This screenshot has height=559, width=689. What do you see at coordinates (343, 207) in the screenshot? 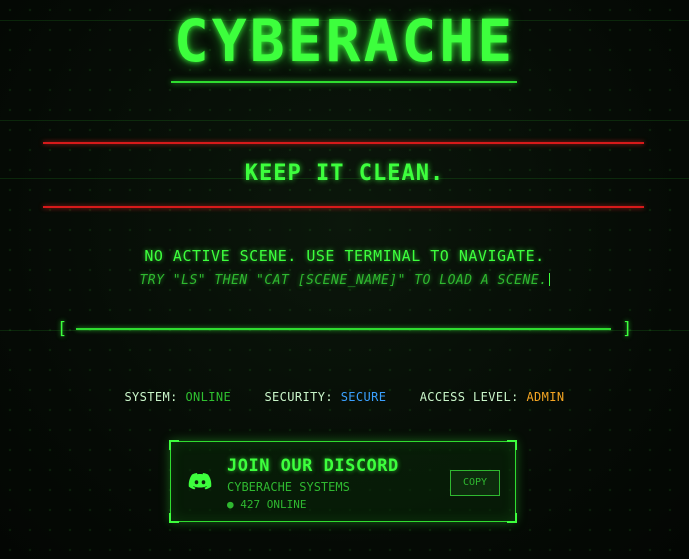
I see `alert-divider-bottom` at bounding box center [343, 207].